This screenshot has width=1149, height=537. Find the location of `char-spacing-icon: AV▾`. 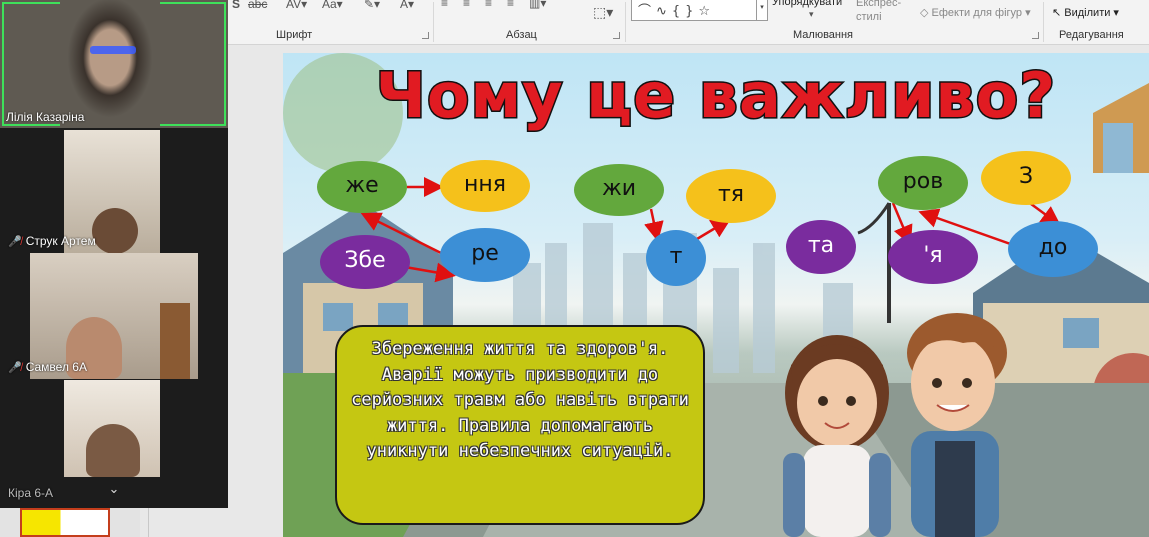

char-spacing-icon: AV▾ is located at coordinates (296, 5).